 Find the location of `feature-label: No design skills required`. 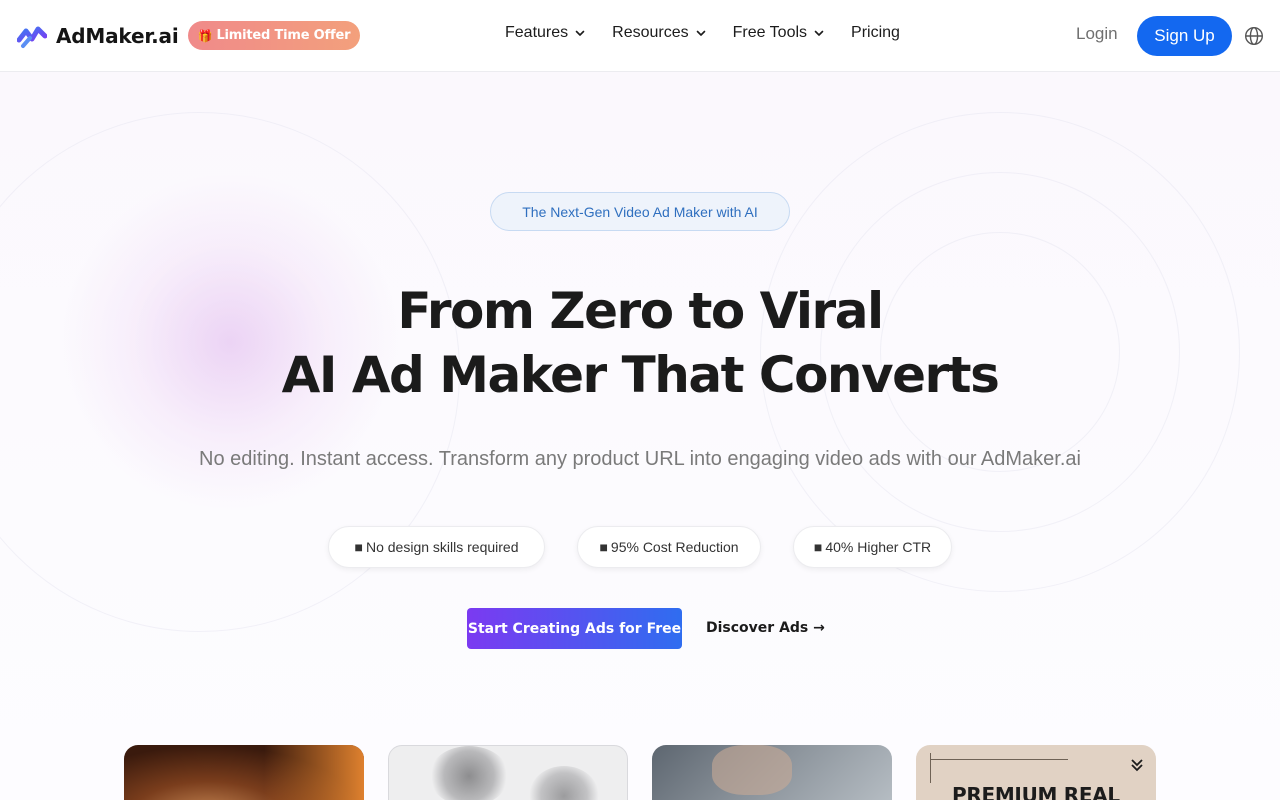

feature-label: No design skills required is located at coordinates (442, 547).